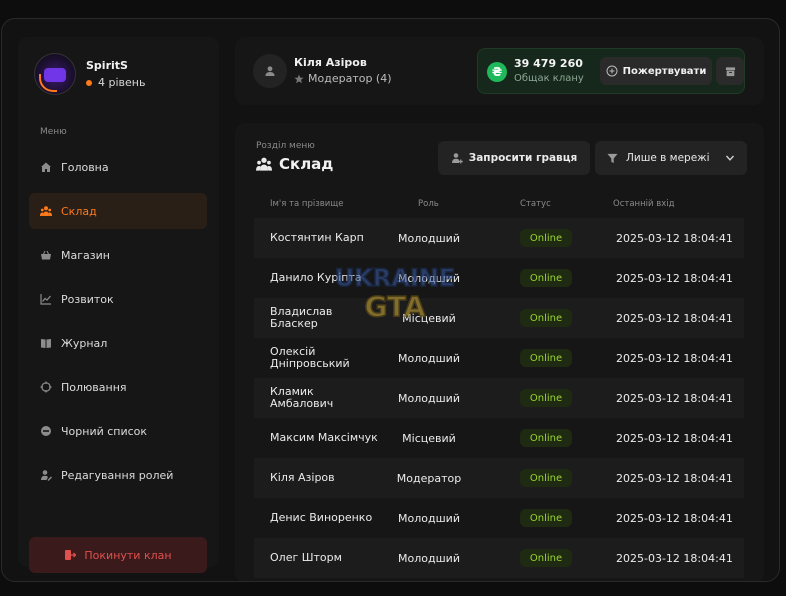  Describe the element at coordinates (118, 211) in the screenshot. I see `sidebar-item-members: Склад` at that location.